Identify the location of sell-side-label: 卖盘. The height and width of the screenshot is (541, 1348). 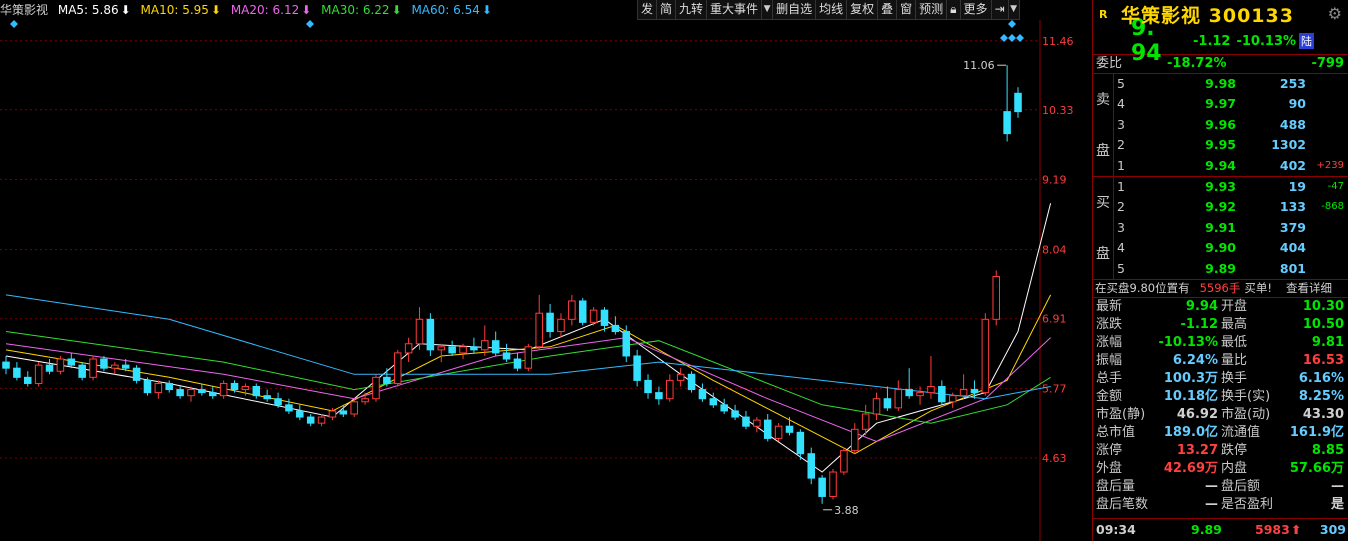
(1103, 125).